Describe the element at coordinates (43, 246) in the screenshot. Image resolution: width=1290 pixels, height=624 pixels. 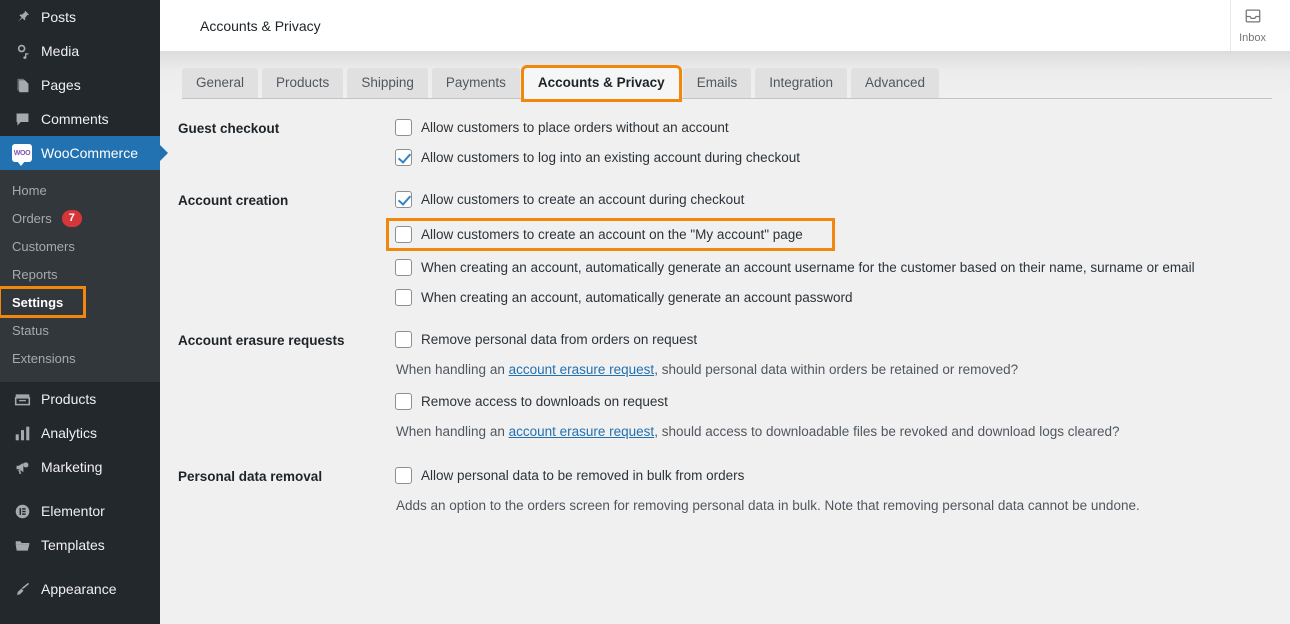
I see `menu-item-label: Customers` at that location.